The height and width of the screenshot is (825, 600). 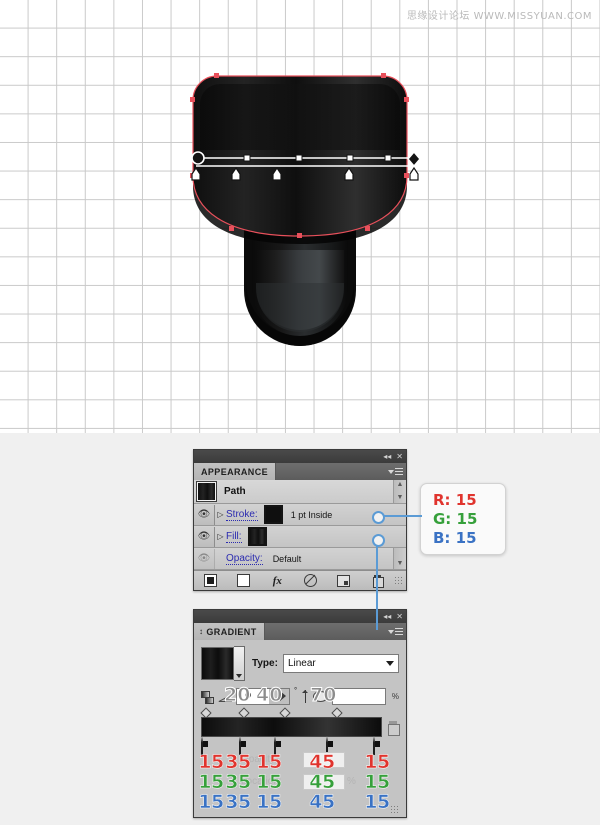 I want to click on tab-gradient: ↕ GRADIENT, so click(x=229, y=631).